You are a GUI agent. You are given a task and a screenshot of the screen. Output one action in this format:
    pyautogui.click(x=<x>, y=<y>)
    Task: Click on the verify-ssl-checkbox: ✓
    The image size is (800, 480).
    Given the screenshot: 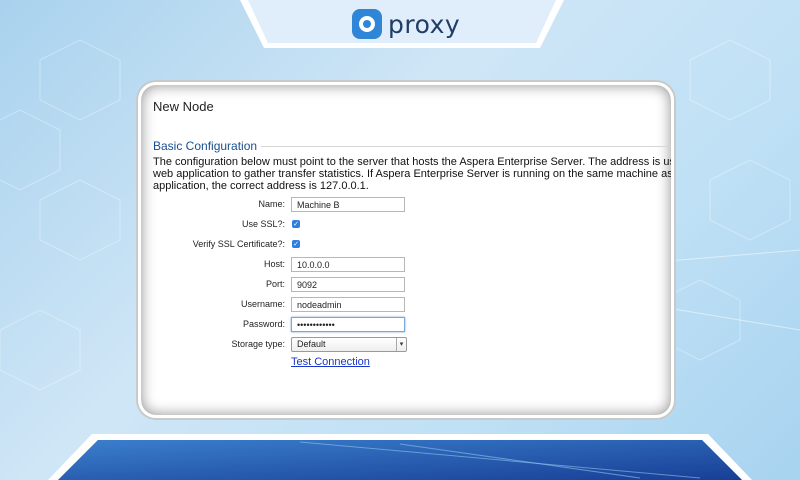 What is the action you would take?
    pyautogui.click(x=296, y=244)
    